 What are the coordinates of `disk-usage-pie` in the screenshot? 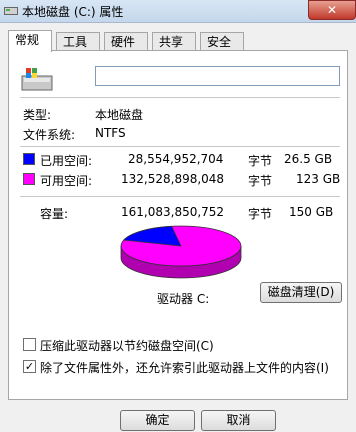 It's located at (181, 252).